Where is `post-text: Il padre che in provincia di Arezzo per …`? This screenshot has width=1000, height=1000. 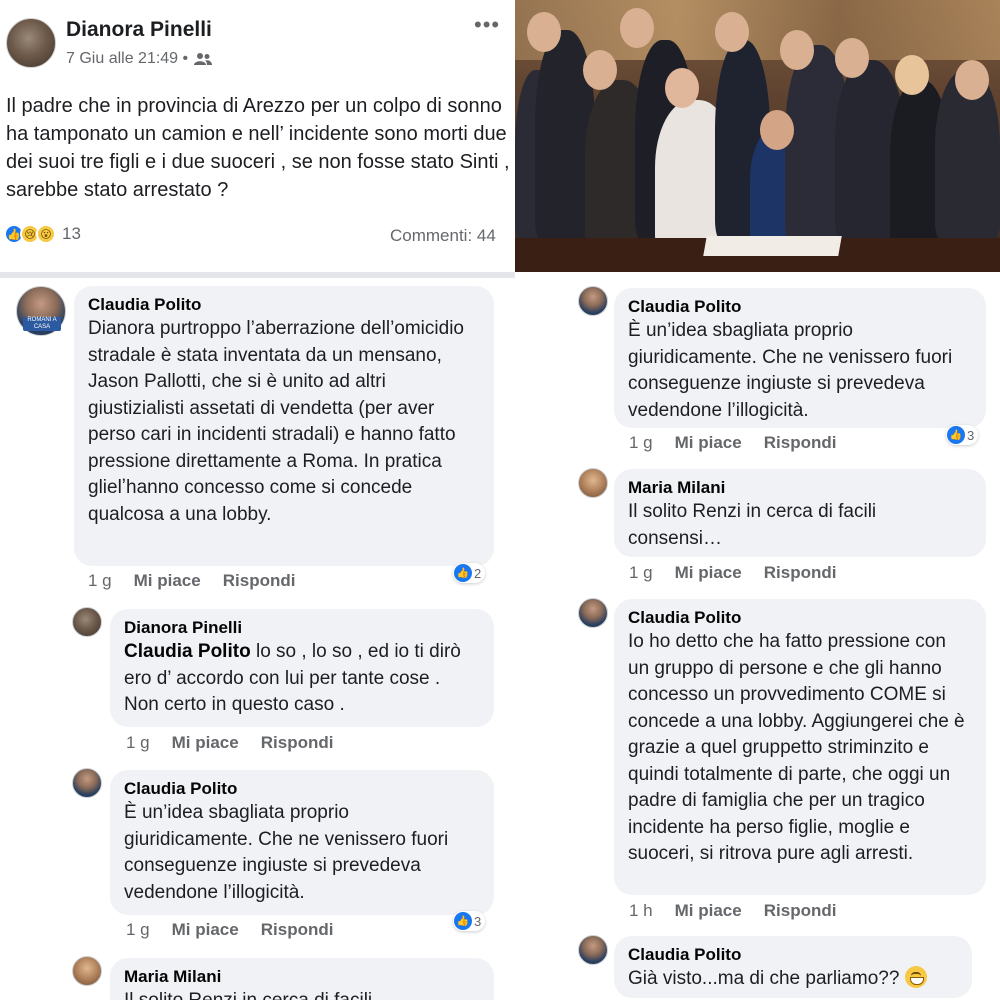
post-text: Il padre che in provincia di Arezzo per … is located at coordinates (258, 148).